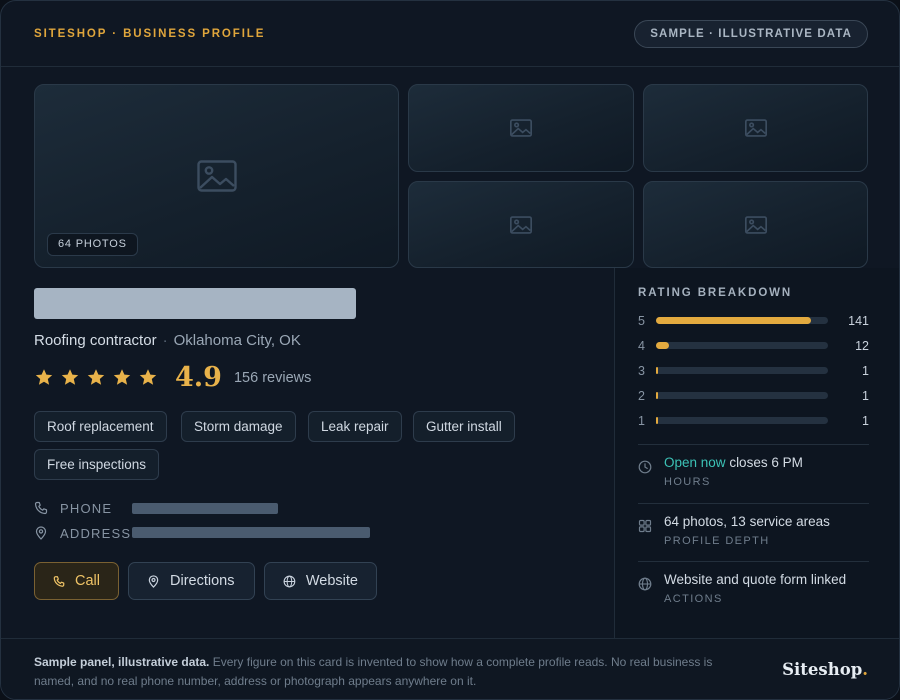 The image size is (900, 700). What do you see at coordinates (695, 462) in the screenshot?
I see `open-now-label: Open now` at bounding box center [695, 462].